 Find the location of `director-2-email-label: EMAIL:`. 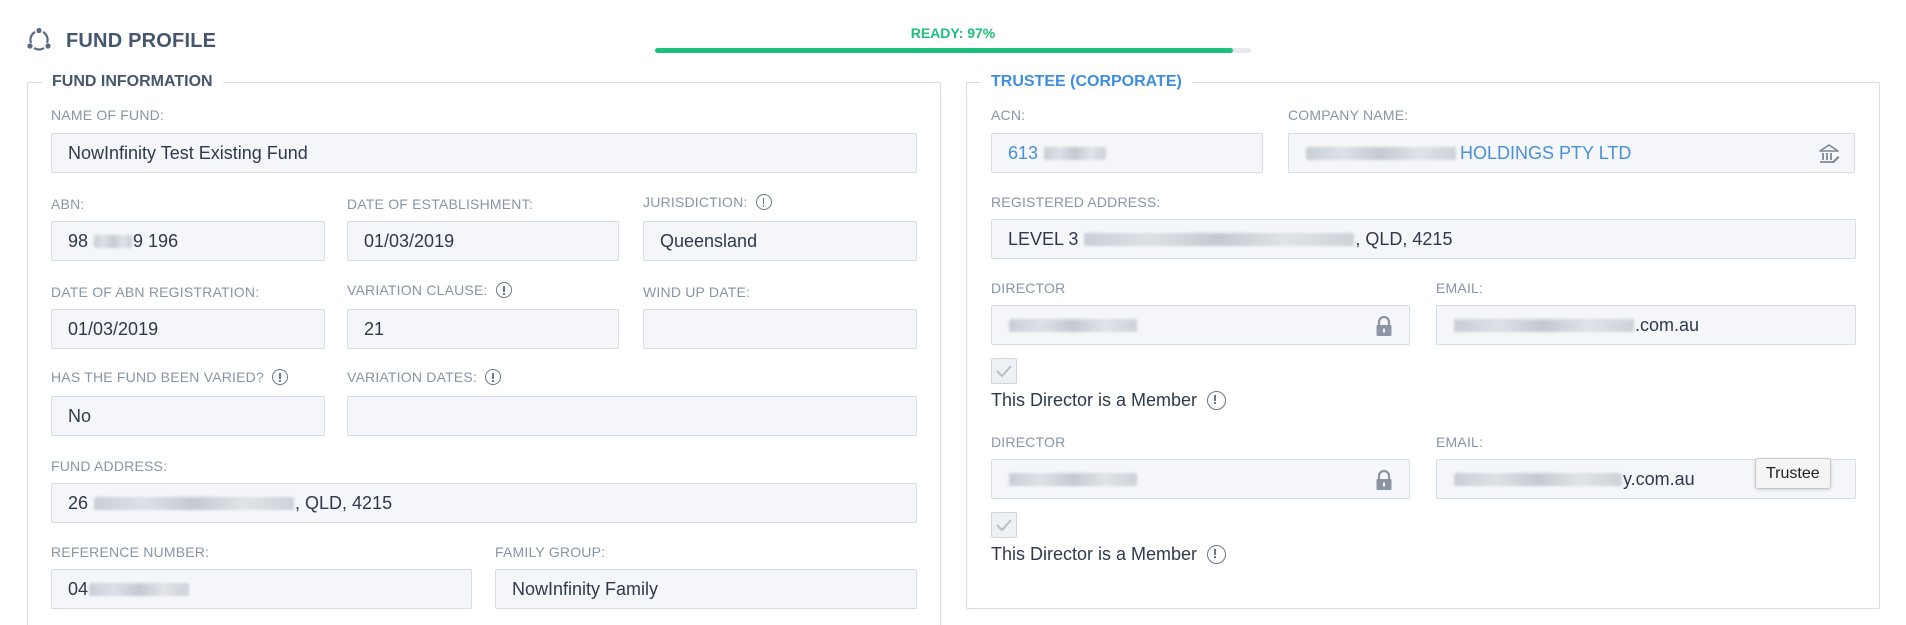

director-2-email-label: EMAIL: is located at coordinates (1460, 442).